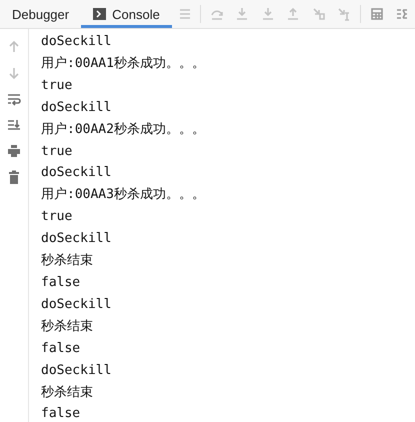 The height and width of the screenshot is (422, 415). What do you see at coordinates (344, 14) in the screenshot?
I see `run-to-cursor-icon` at bounding box center [344, 14].